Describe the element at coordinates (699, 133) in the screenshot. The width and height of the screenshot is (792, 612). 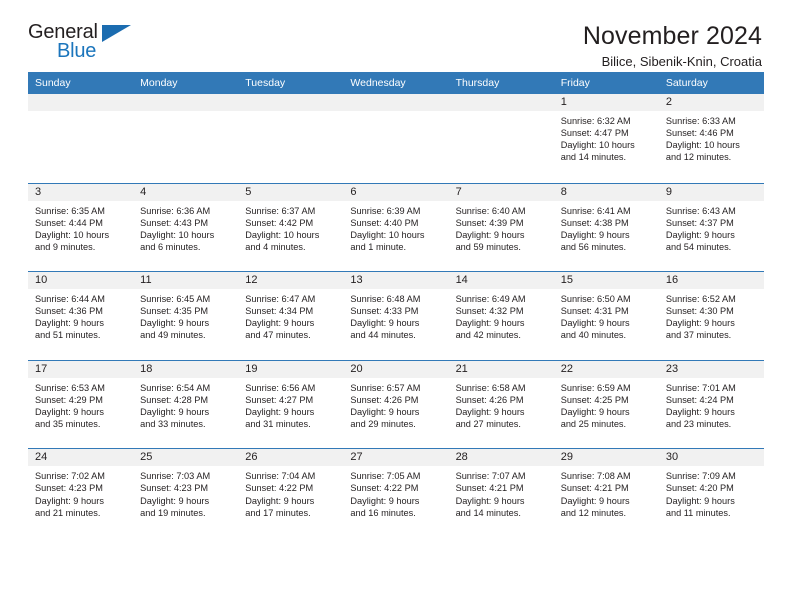
I see `sunset-text: Sunset: 4:46 PM` at that location.